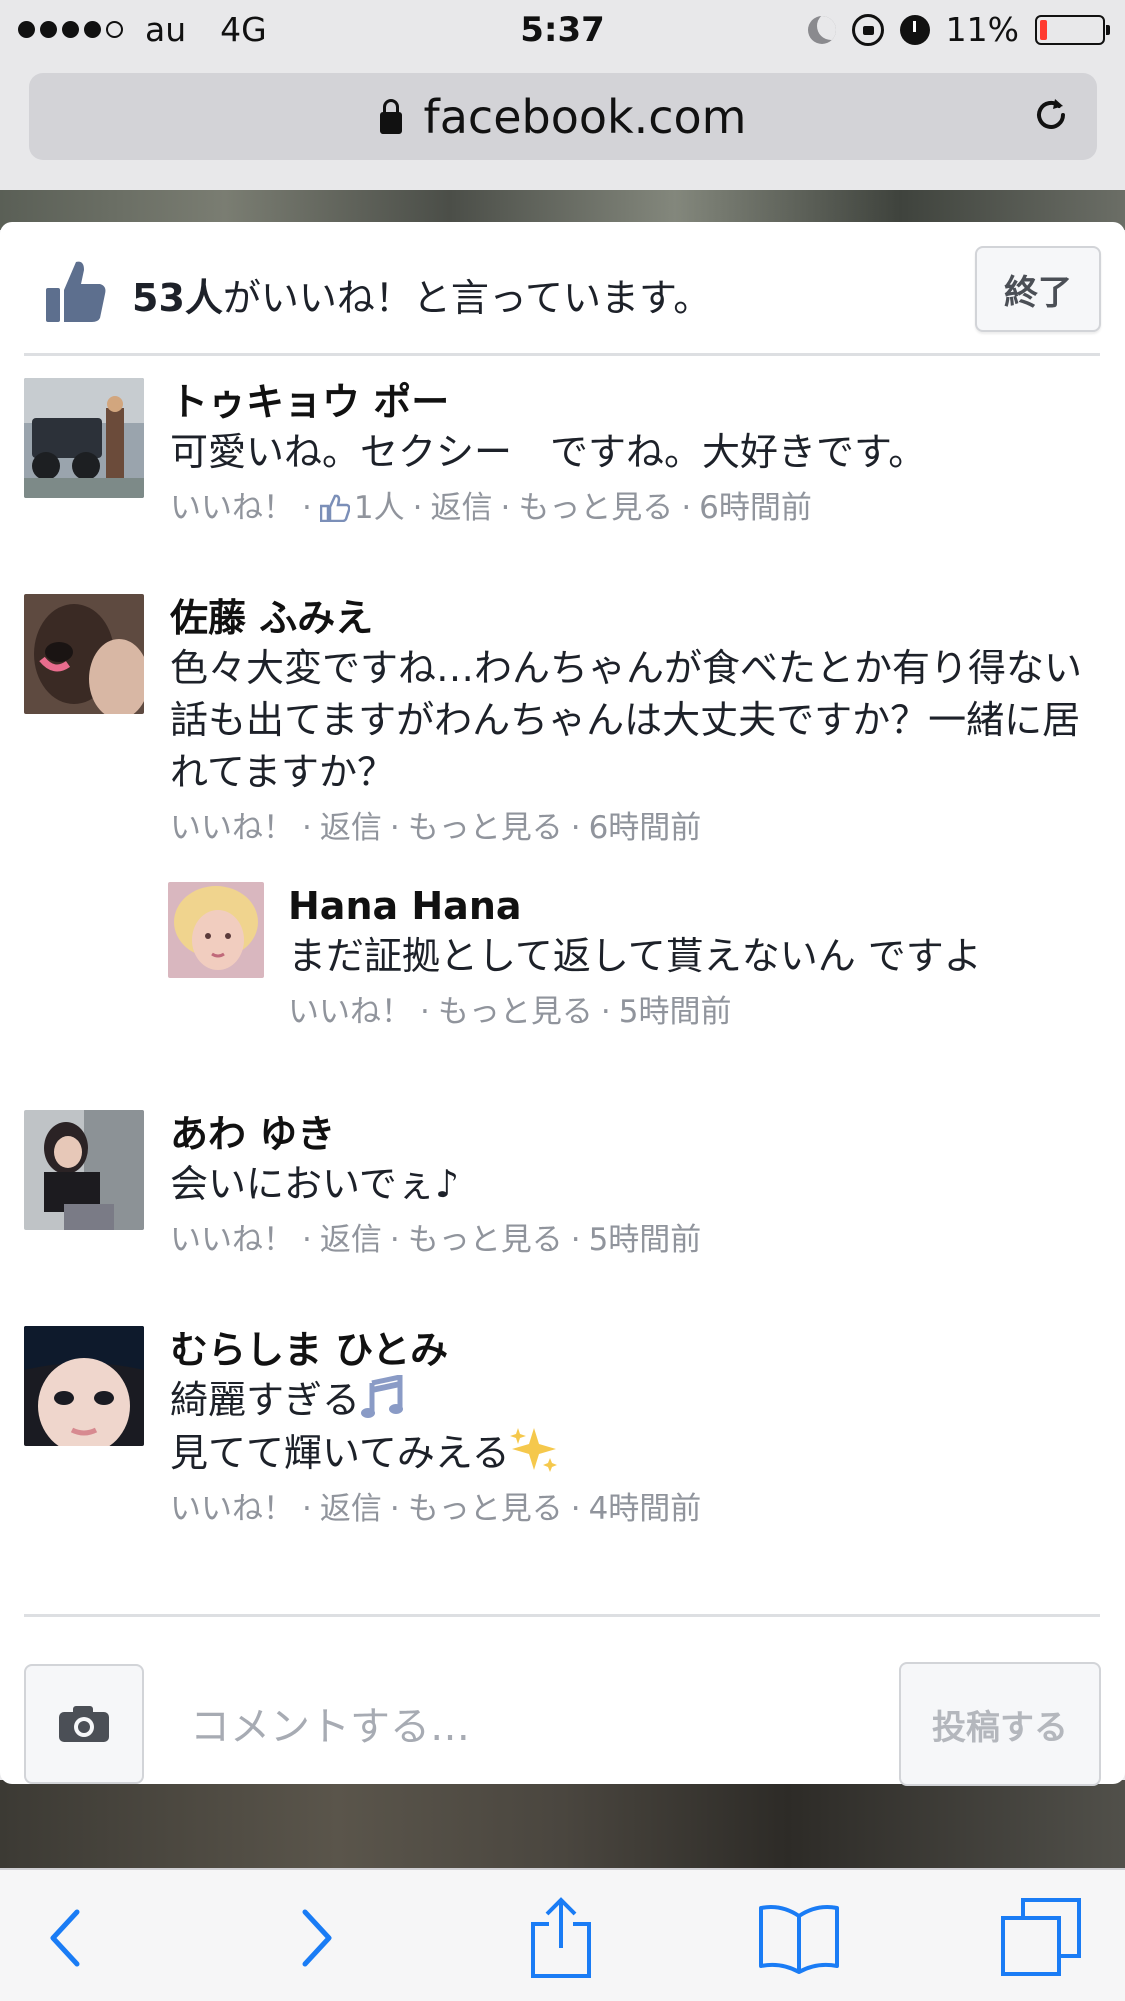 Image resolution: width=1125 pixels, height=2001 pixels. I want to click on likes-summary: 53人がいいね！と言っています。, so click(421, 294).